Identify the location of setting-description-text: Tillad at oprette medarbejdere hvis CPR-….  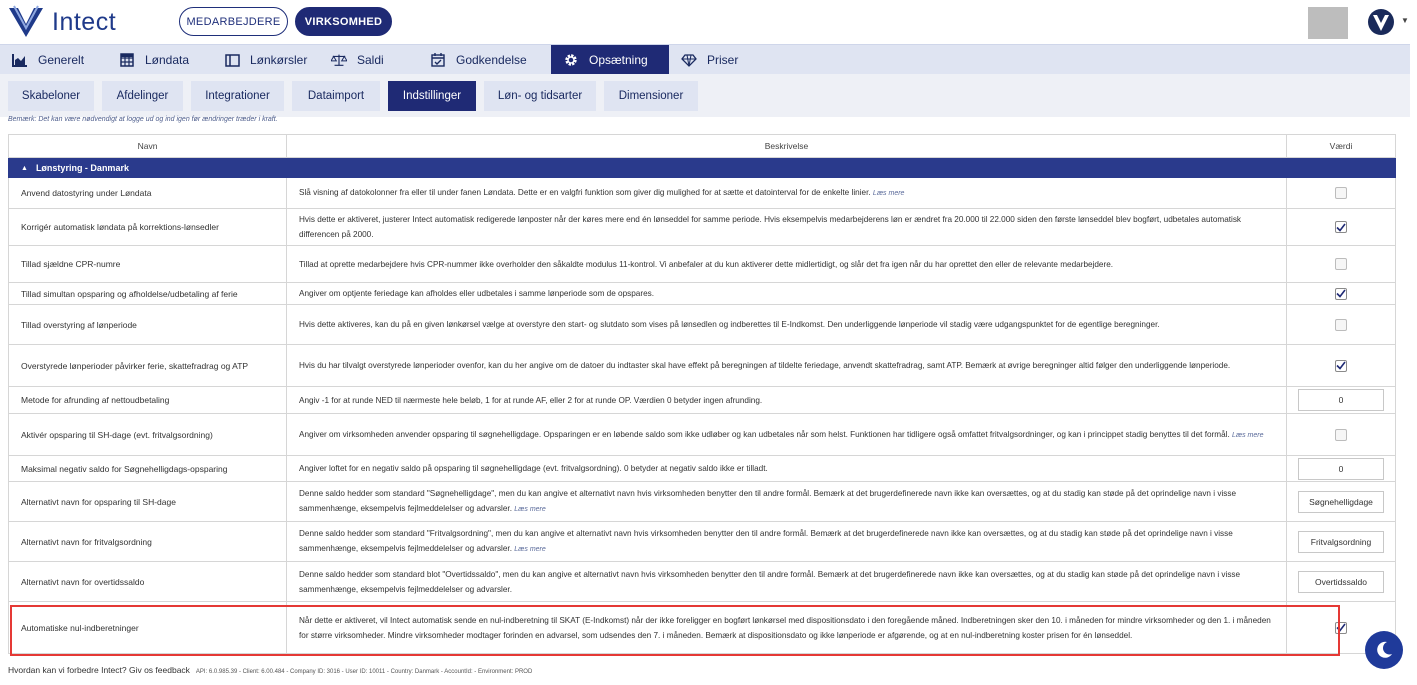
(706, 264).